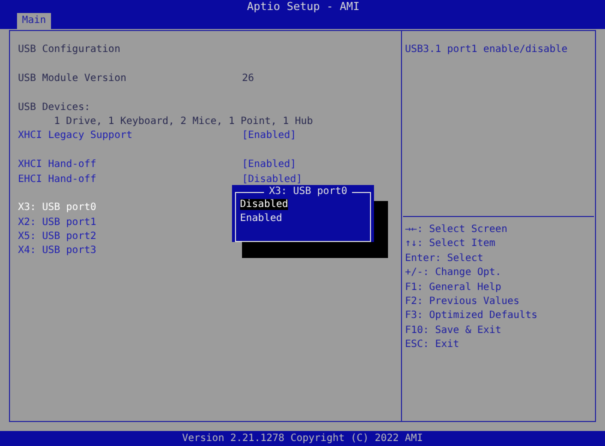 This screenshot has height=446, width=605. Describe the element at coordinates (462, 302) in the screenshot. I see `key-hint: F2: Previous Values` at that location.